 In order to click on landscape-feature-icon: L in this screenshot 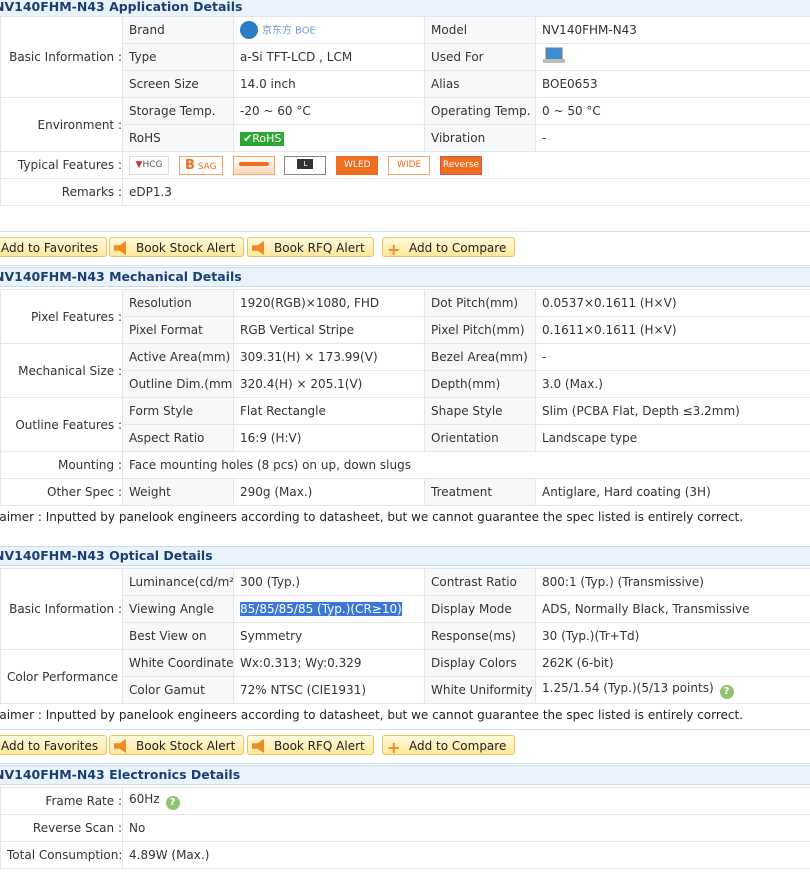, I will do `click(305, 165)`.